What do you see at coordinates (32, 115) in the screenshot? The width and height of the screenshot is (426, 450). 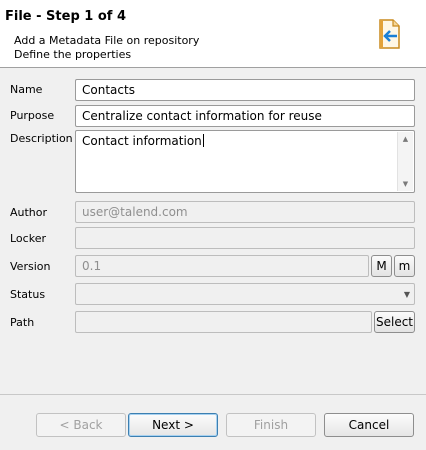 I see `purpose-label: Purpose` at bounding box center [32, 115].